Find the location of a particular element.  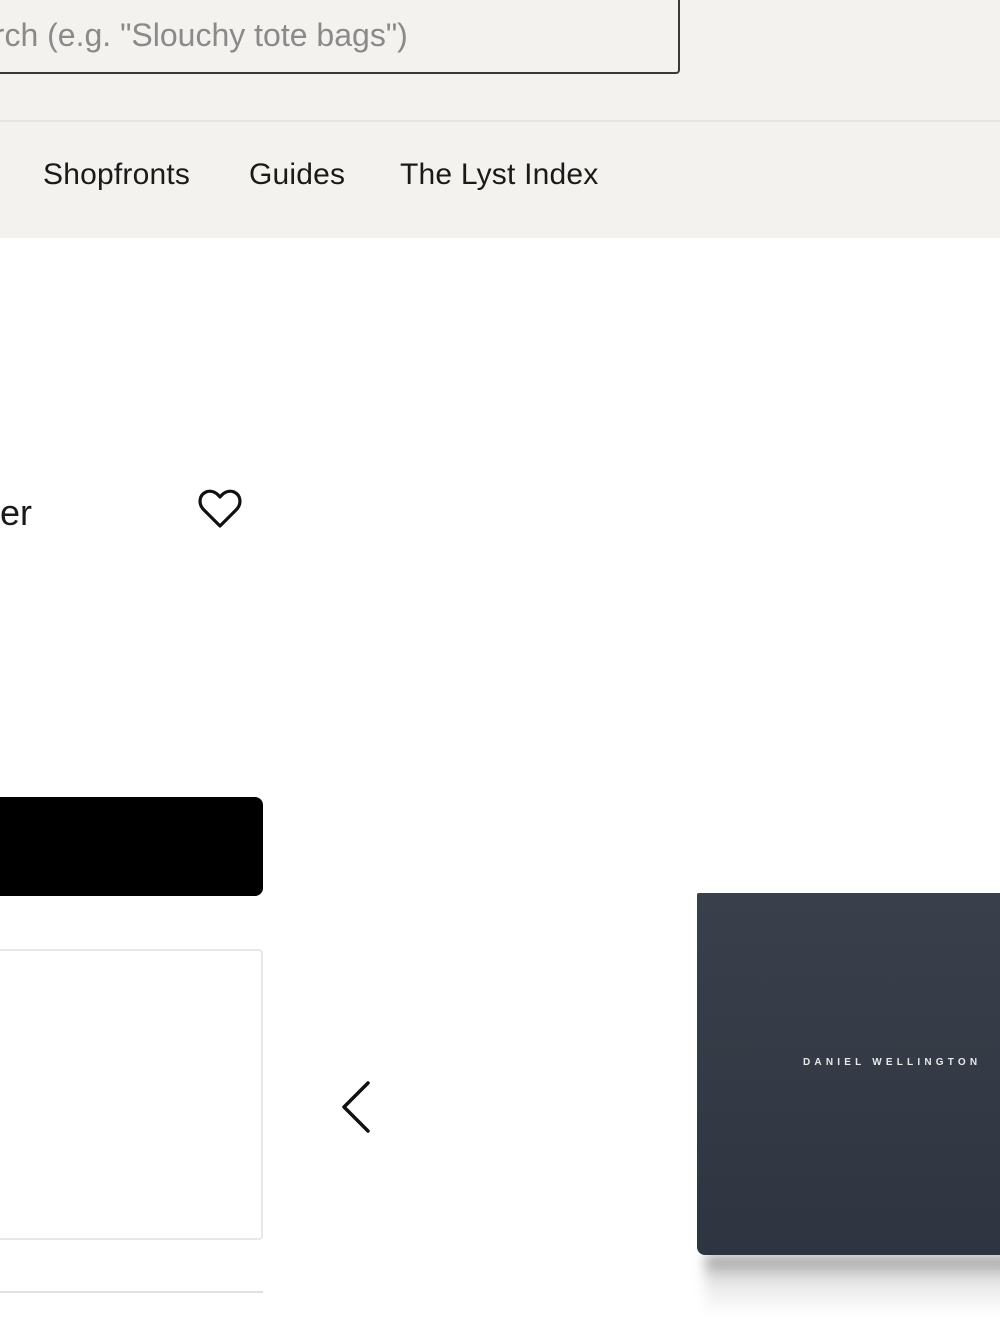

search-input is located at coordinates (339, 35).